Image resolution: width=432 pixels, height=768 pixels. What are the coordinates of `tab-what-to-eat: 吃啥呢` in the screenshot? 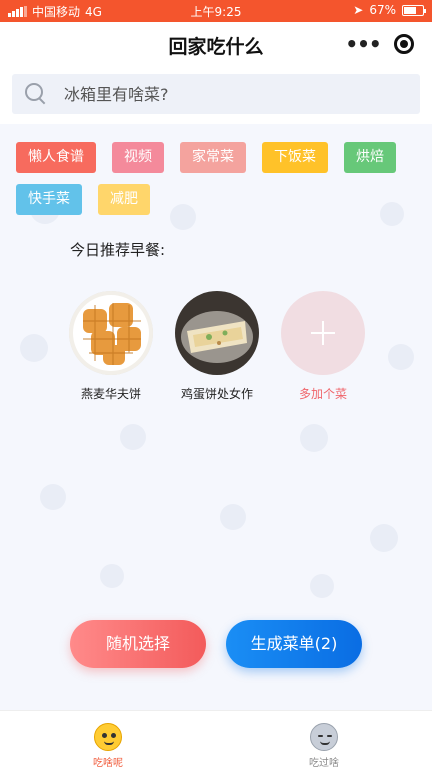 It's located at (108, 745).